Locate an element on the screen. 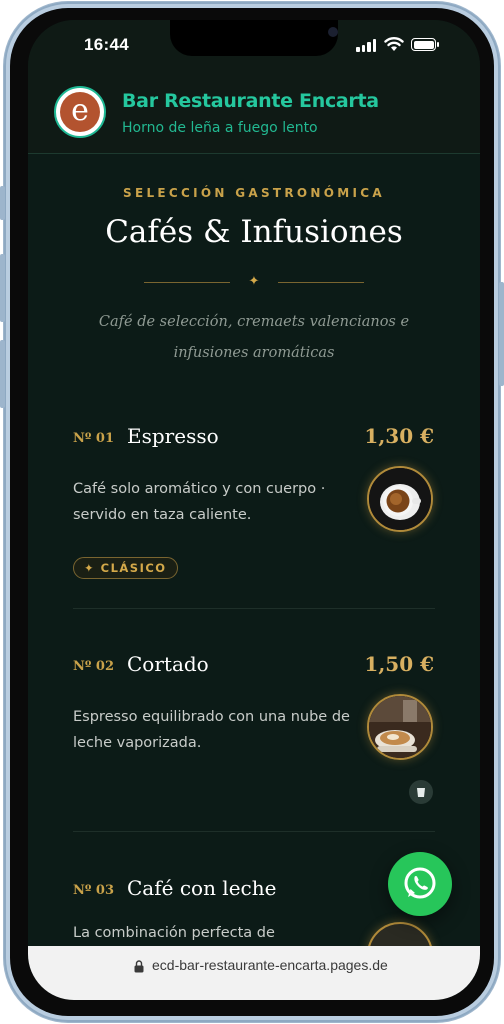 The image size is (504, 1024). status-time: 16:44 is located at coordinates (106, 44).